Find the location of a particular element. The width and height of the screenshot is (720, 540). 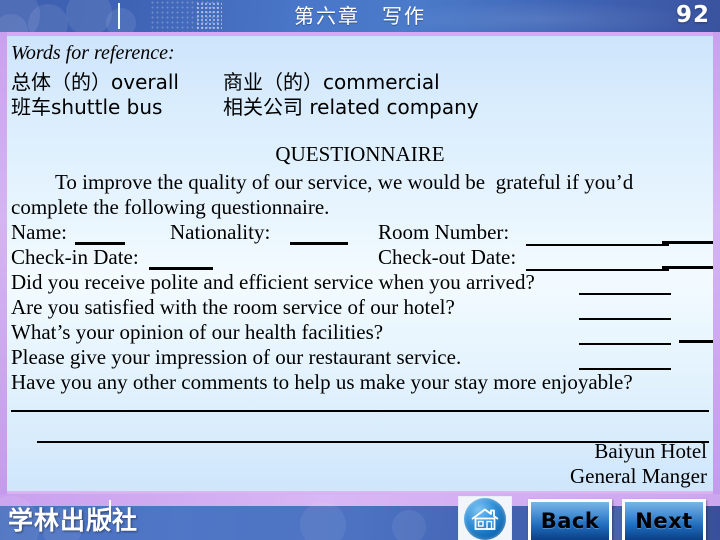

question-1-answer-blank is located at coordinates (625, 319).